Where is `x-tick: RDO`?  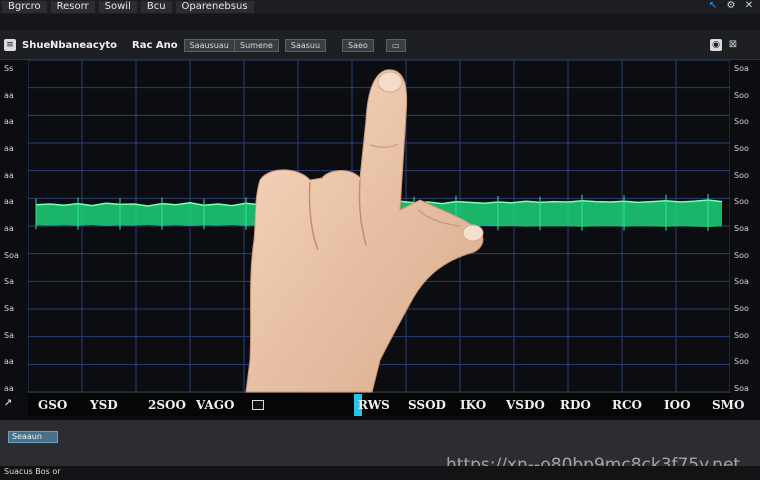
x-tick: RDO is located at coordinates (575, 405).